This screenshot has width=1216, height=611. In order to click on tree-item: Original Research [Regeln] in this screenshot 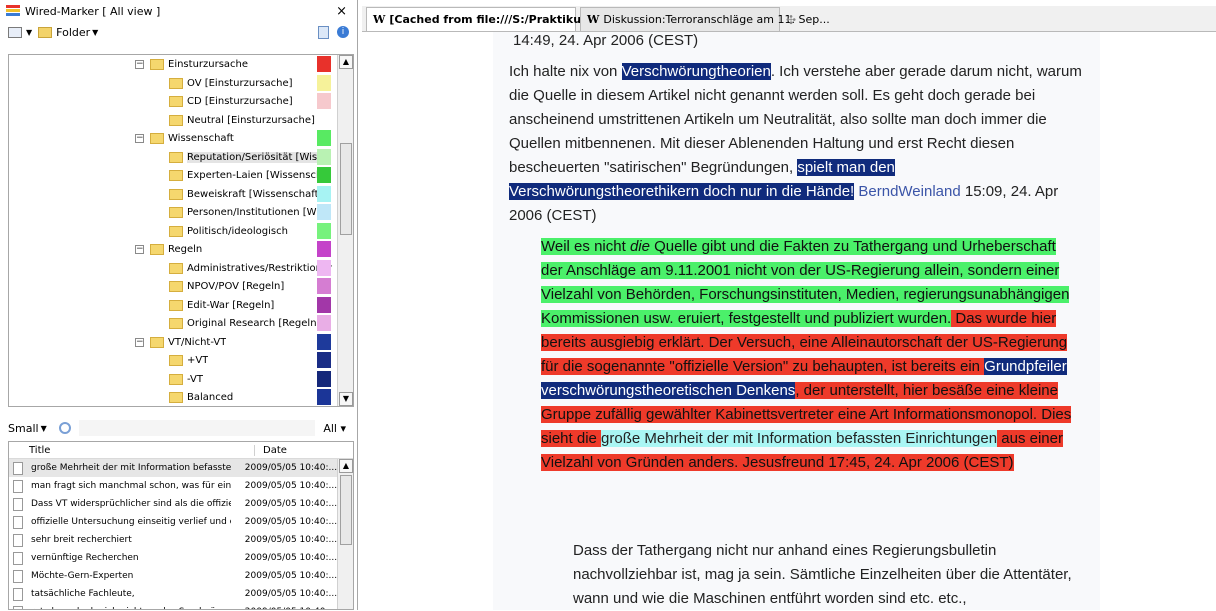, I will do `click(244, 323)`.